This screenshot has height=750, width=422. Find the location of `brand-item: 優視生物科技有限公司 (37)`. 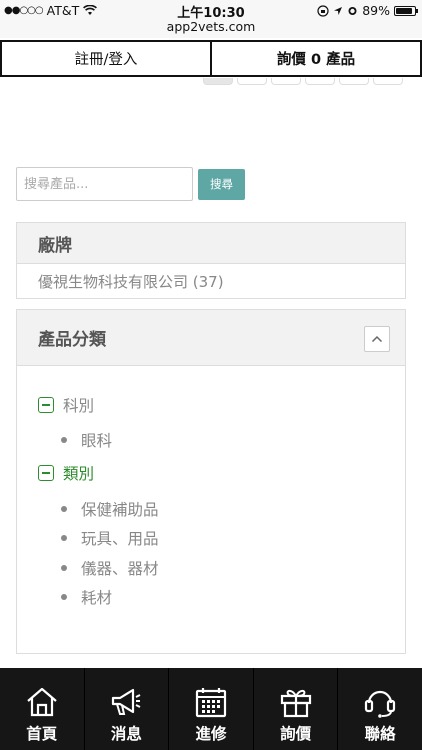

brand-item: 優視生物科技有限公司 (37) is located at coordinates (211, 281).